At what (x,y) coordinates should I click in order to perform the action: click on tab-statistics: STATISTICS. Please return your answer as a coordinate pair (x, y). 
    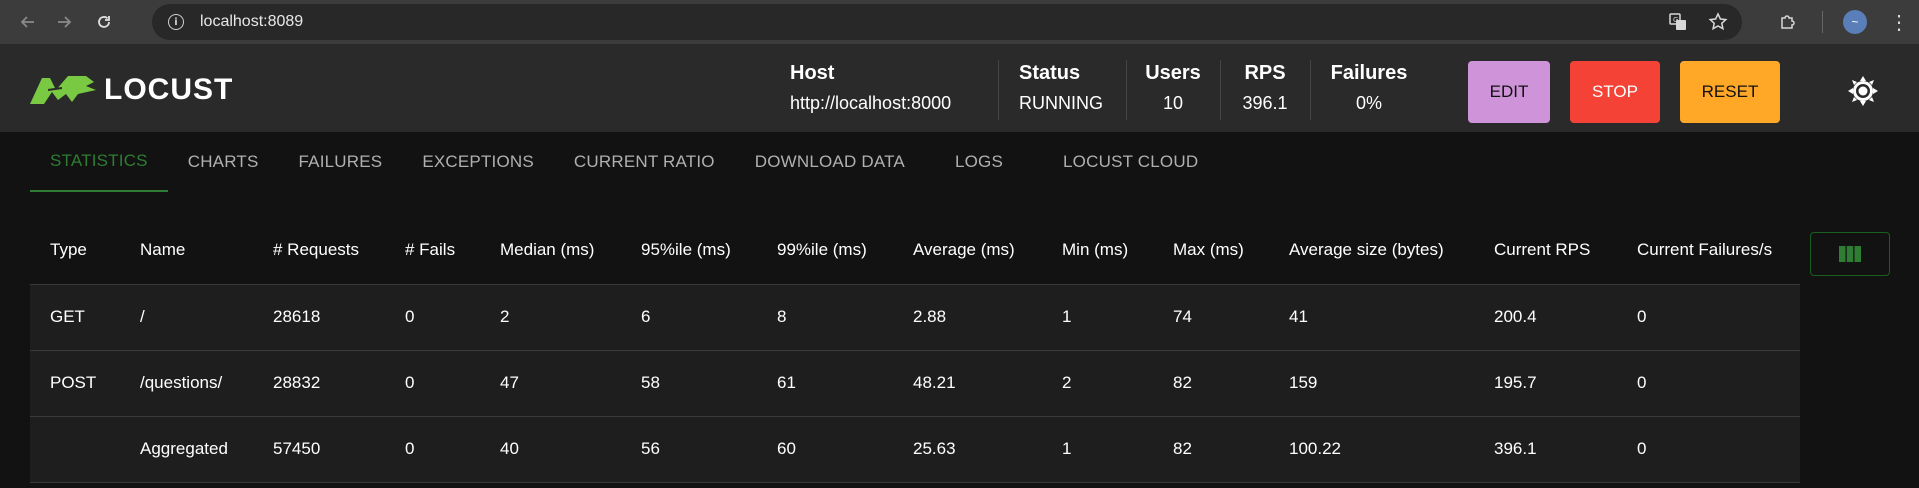
    Looking at the image, I should click on (99, 162).